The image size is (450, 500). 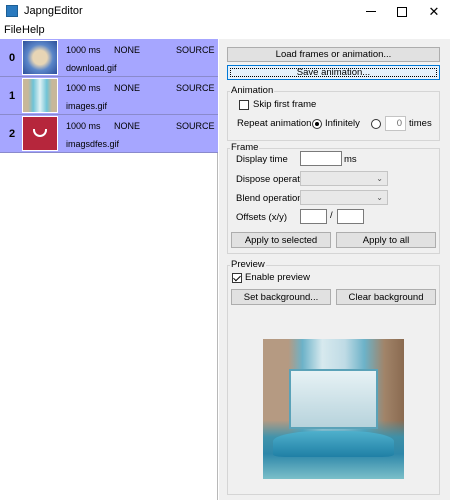 I want to click on animation-group-title: Animation, so click(x=252, y=90).